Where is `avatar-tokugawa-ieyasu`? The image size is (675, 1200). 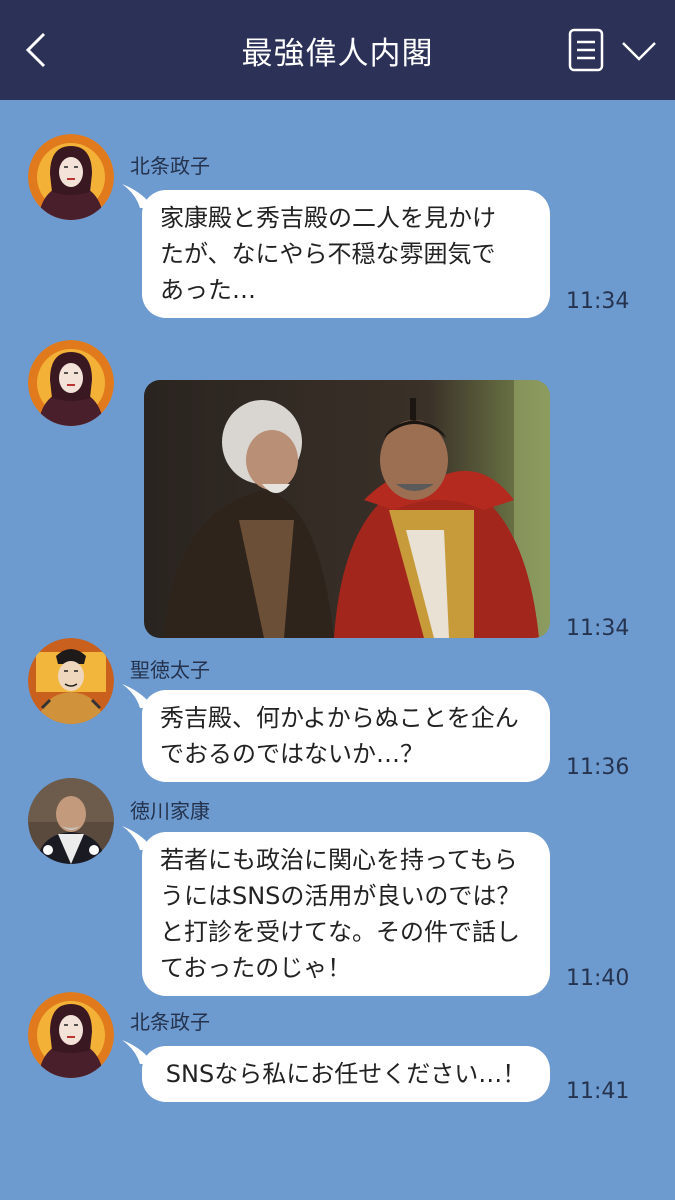
avatar-tokugawa-ieyasu is located at coordinates (71, 821).